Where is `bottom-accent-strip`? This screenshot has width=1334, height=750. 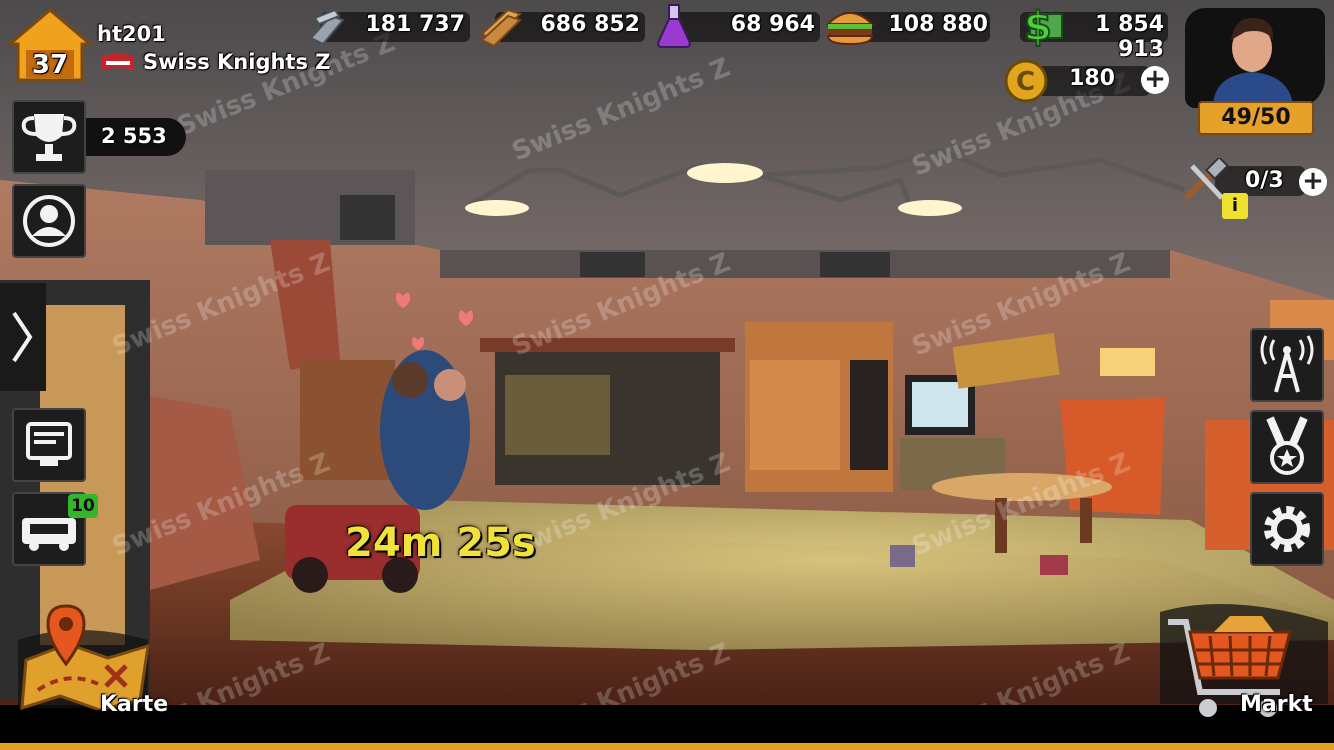 bottom-accent-strip is located at coordinates (667, 746).